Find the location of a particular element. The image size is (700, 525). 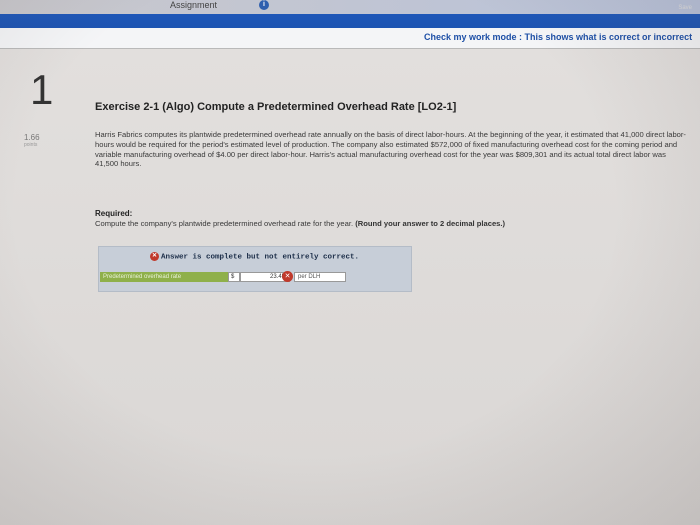

top-strip is located at coordinates (350, 7).